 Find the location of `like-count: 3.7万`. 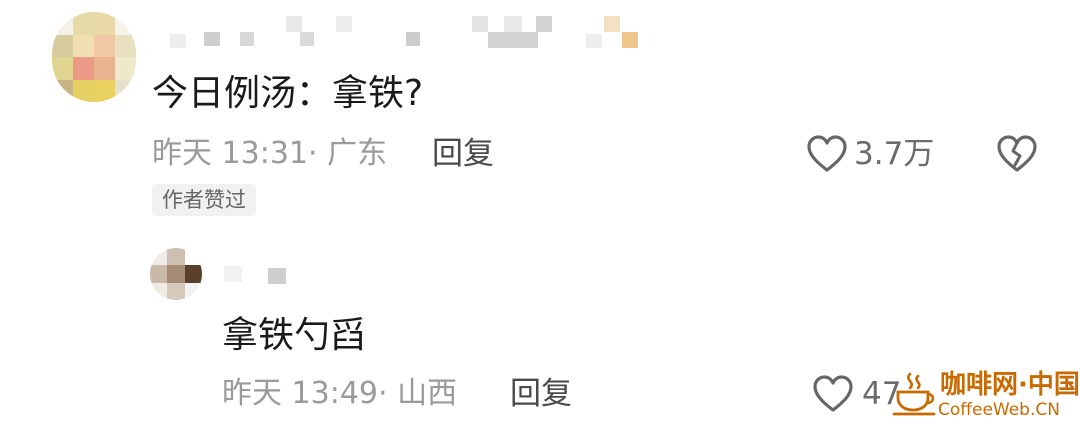

like-count: 3.7万 is located at coordinates (894, 154).